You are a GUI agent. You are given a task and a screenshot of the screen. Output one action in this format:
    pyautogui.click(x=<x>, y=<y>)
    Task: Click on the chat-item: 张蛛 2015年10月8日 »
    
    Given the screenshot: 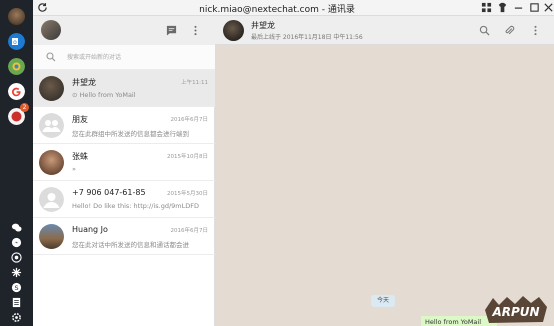 What is the action you would take?
    pyautogui.click(x=124, y=162)
    